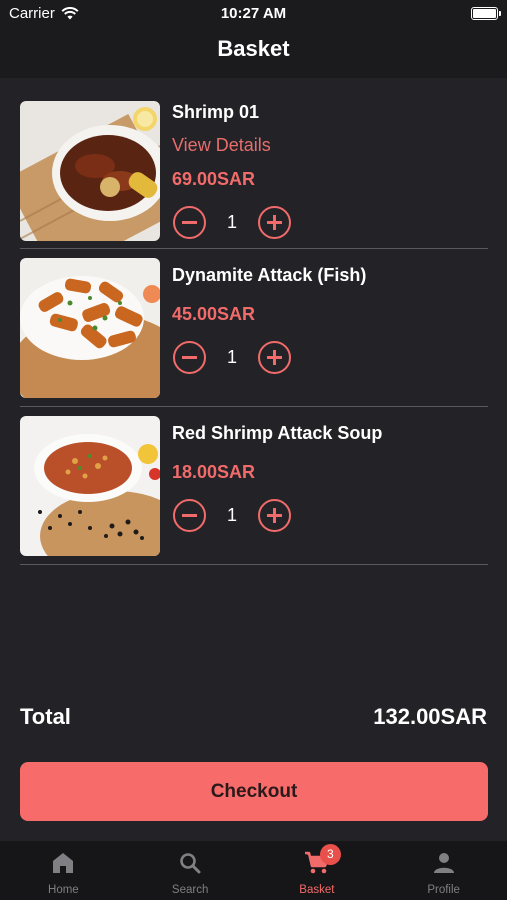 The image size is (507, 900). Describe the element at coordinates (444, 863) in the screenshot. I see `person-icon` at that location.